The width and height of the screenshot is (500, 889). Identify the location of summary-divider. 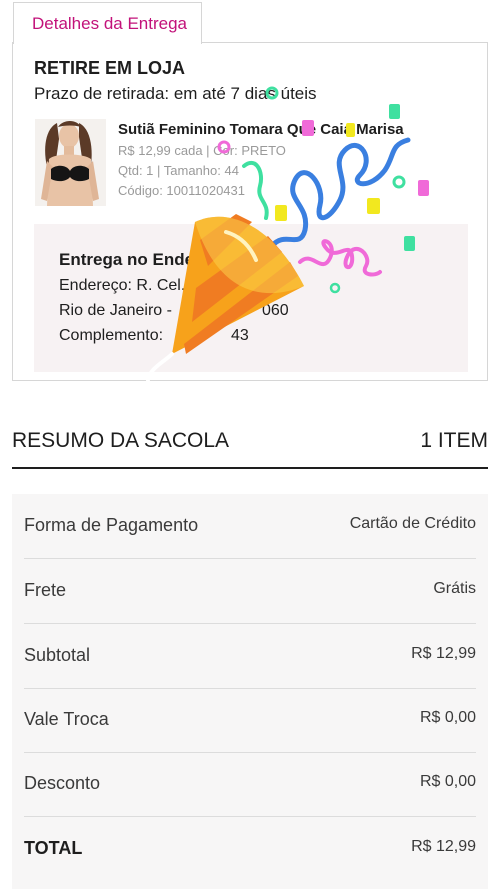
(250, 468).